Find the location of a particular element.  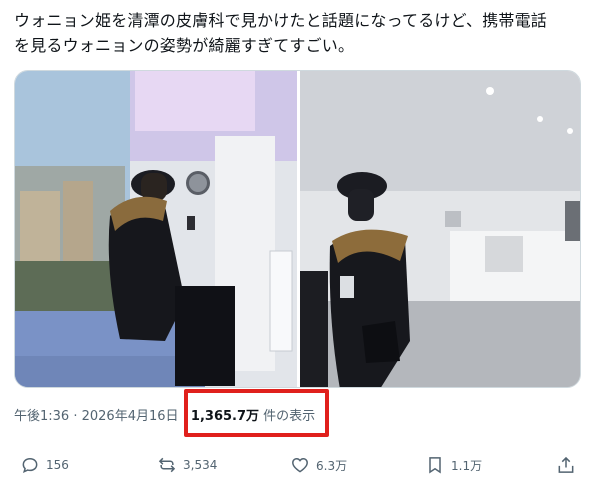

like-count: 6.3万 is located at coordinates (332, 465).